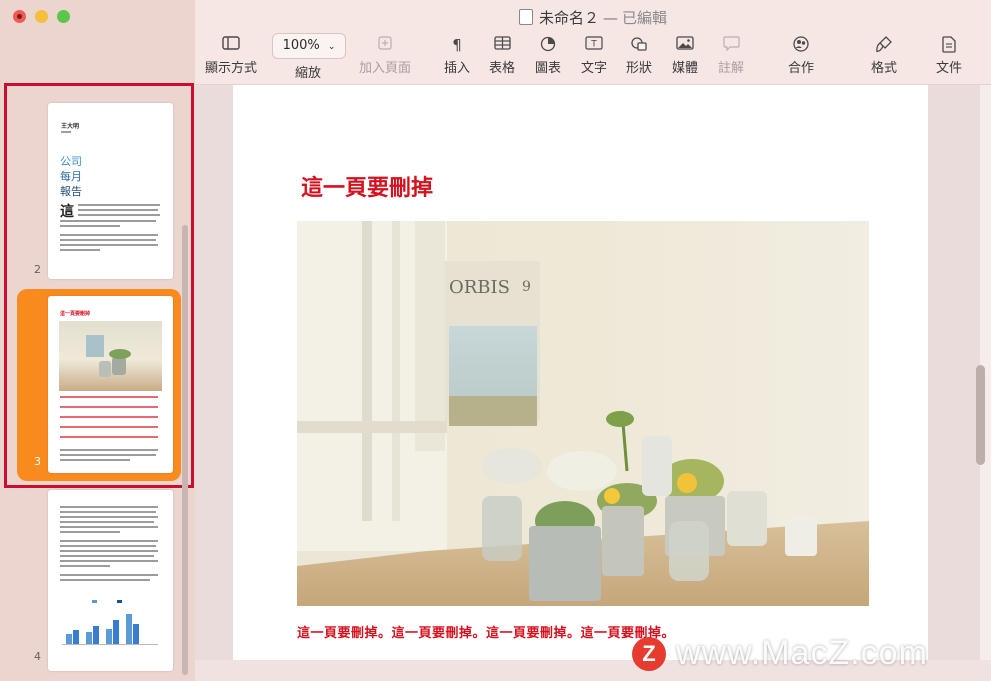 Image resolution: width=991 pixels, height=681 pixels. Describe the element at coordinates (385, 56) in the screenshot. I see `add-page-button: 加入頁面` at that location.